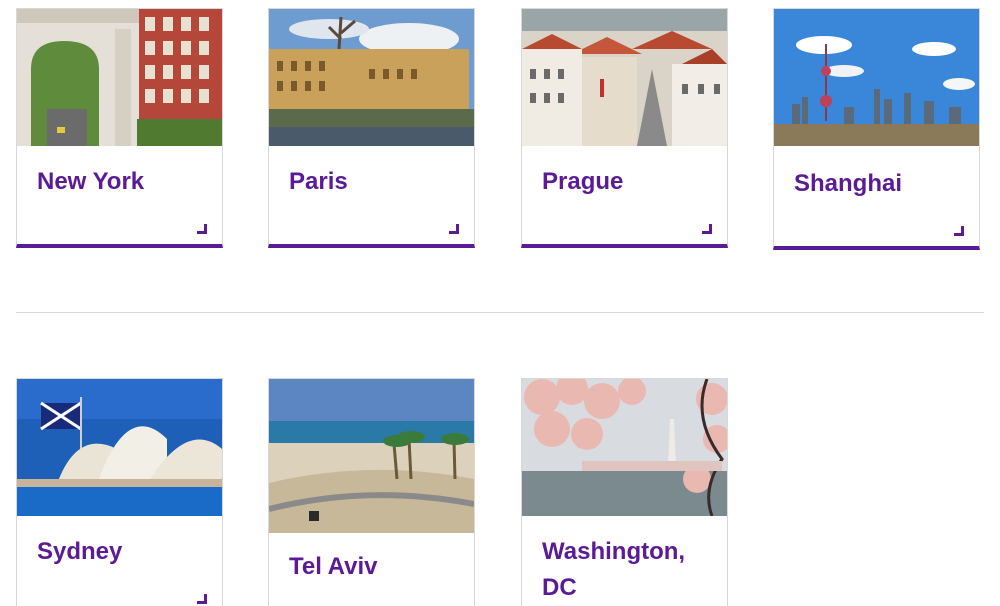  I want to click on washington-square-arch-image, so click(119, 77).